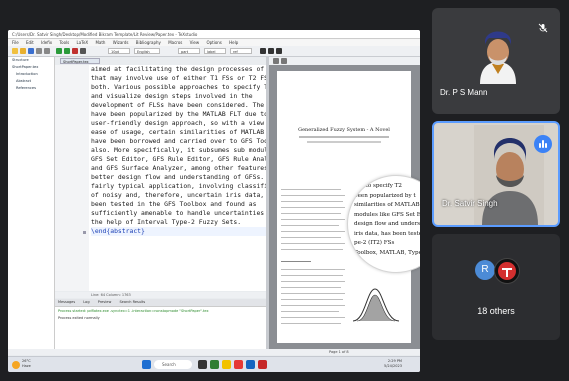 The image size is (569, 381). Describe the element at coordinates (84, 232) in the screenshot. I see `fold-marker-icon` at that location.